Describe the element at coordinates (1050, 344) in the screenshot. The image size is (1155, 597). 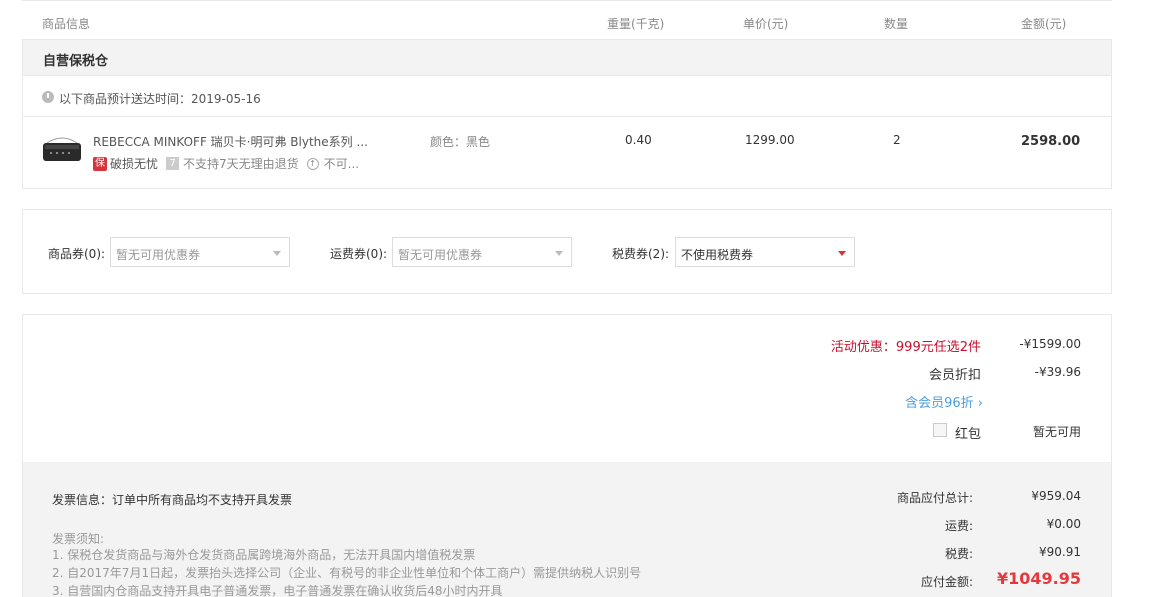
I see `activity-discount-value: -¥1599.00` at that location.